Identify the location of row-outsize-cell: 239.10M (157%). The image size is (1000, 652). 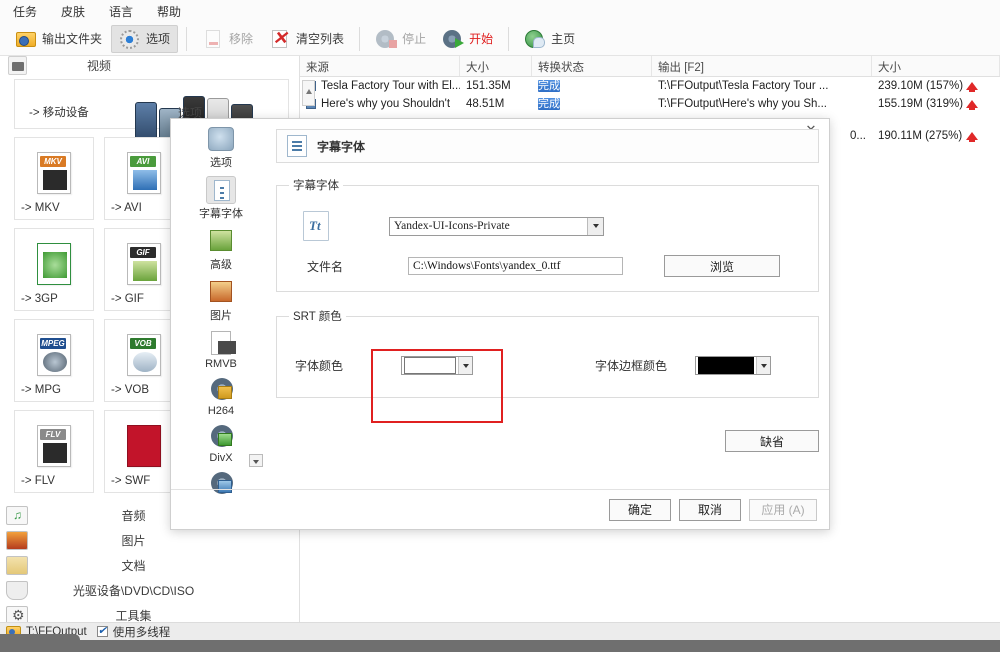
(936, 86).